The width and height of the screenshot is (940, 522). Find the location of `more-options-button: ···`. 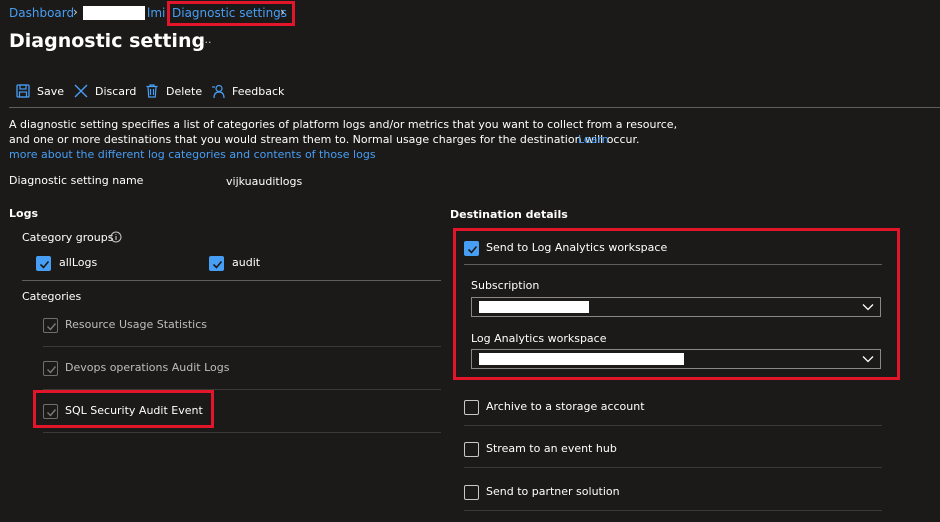

more-options-button: ··· is located at coordinates (206, 42).